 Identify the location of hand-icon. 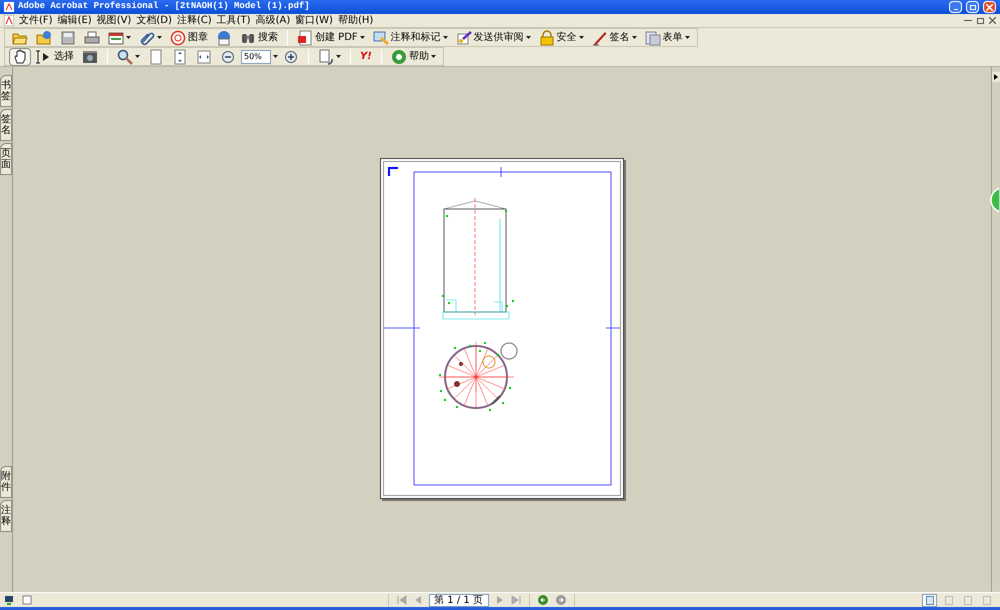
(20, 56).